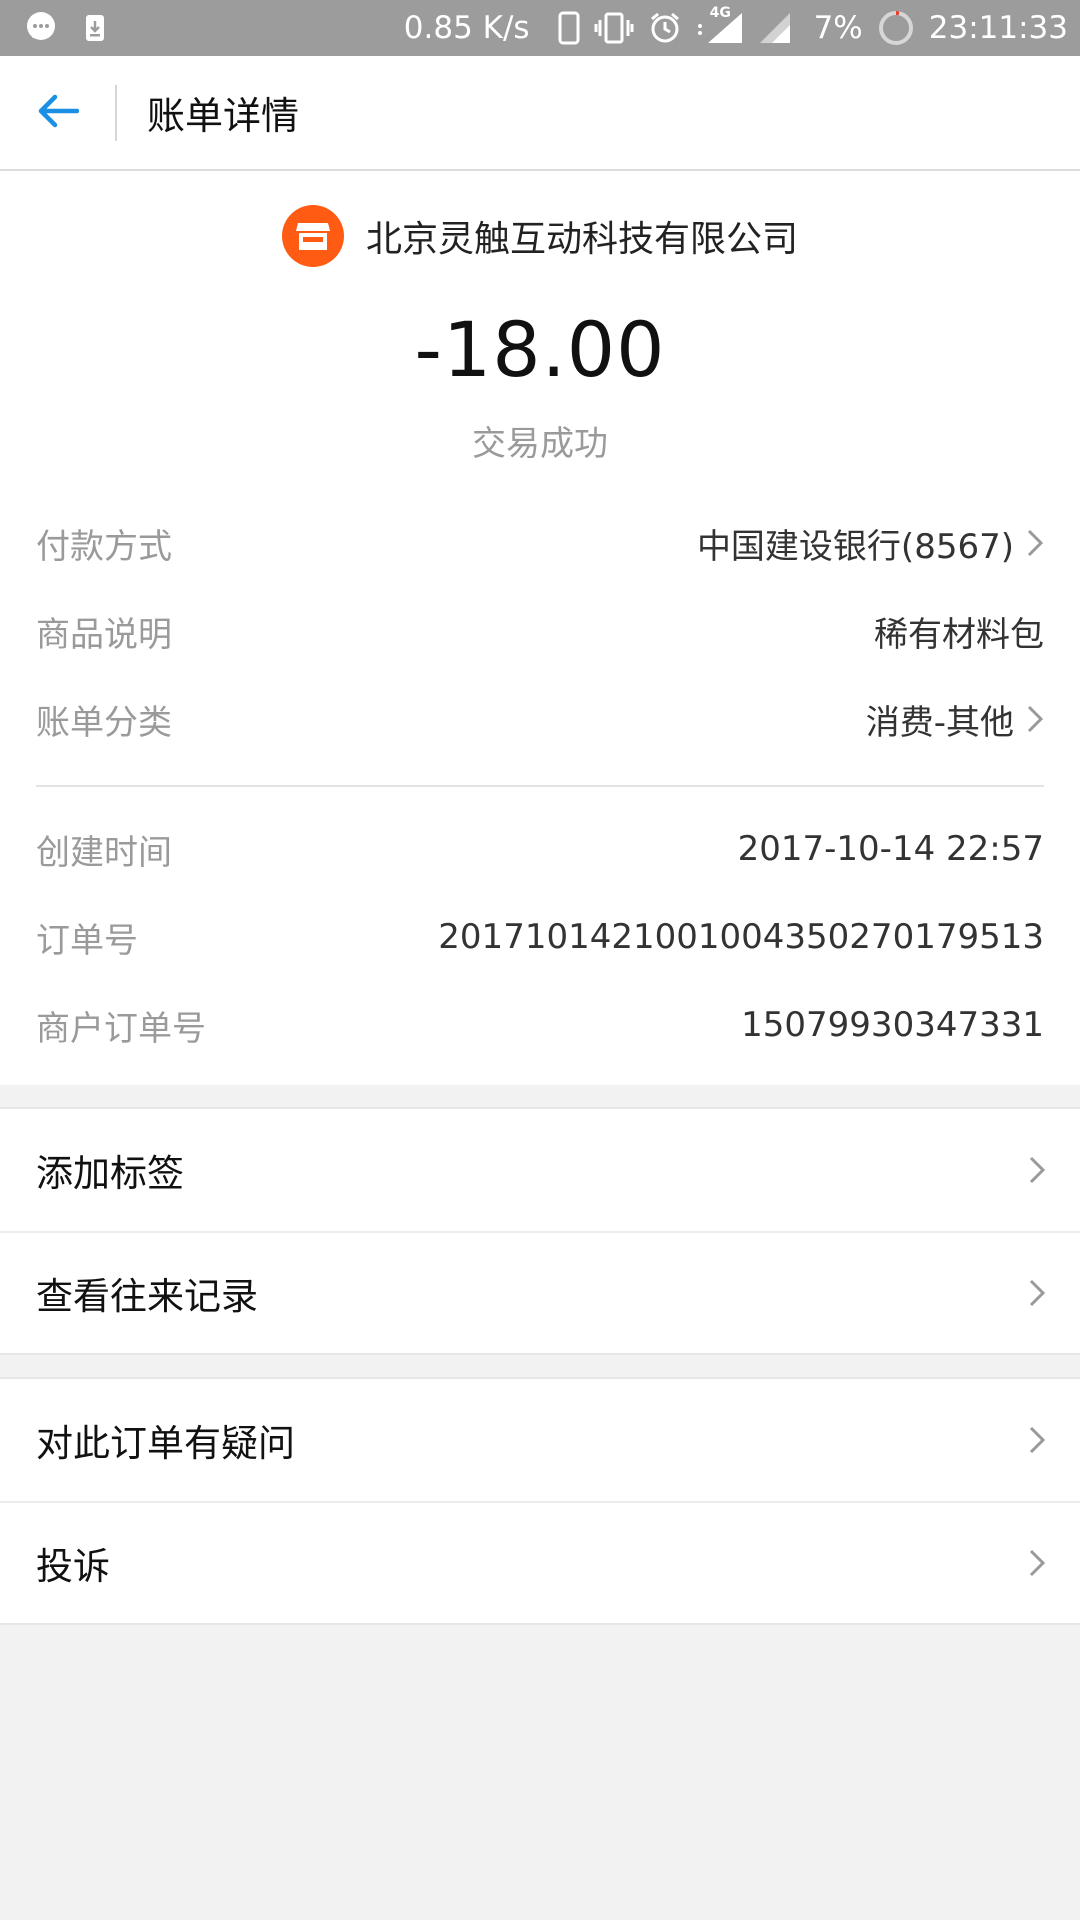 The image size is (1080, 1920). What do you see at coordinates (720, 13) in the screenshot?
I see `network-type-label: 4G` at bounding box center [720, 13].